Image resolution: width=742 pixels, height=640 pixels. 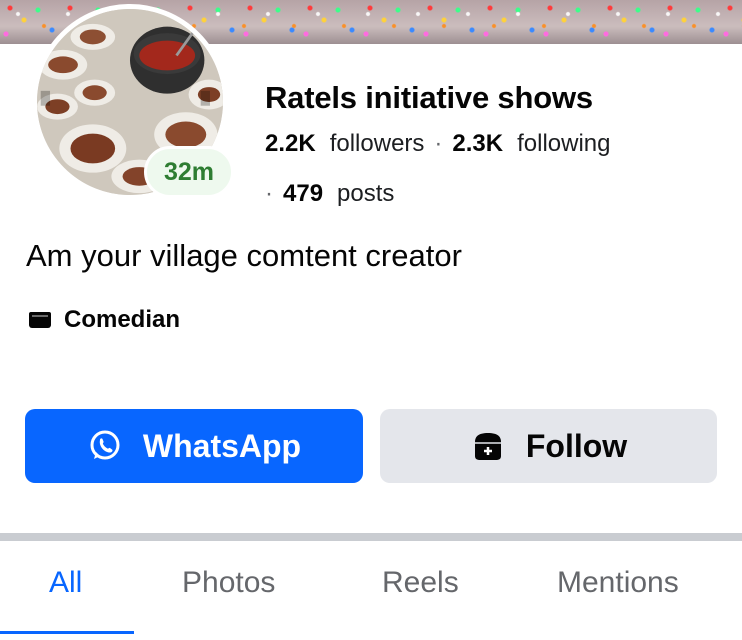 I want to click on story-time-badge: 32m, so click(x=189, y=172).